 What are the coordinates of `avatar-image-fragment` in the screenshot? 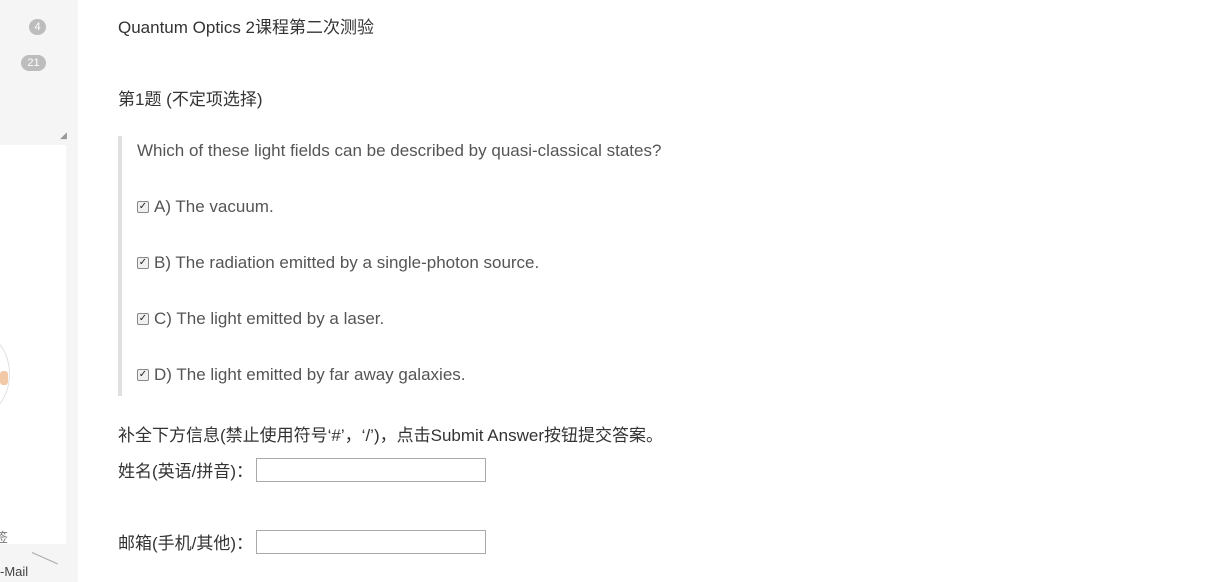 It's located at (4, 378).